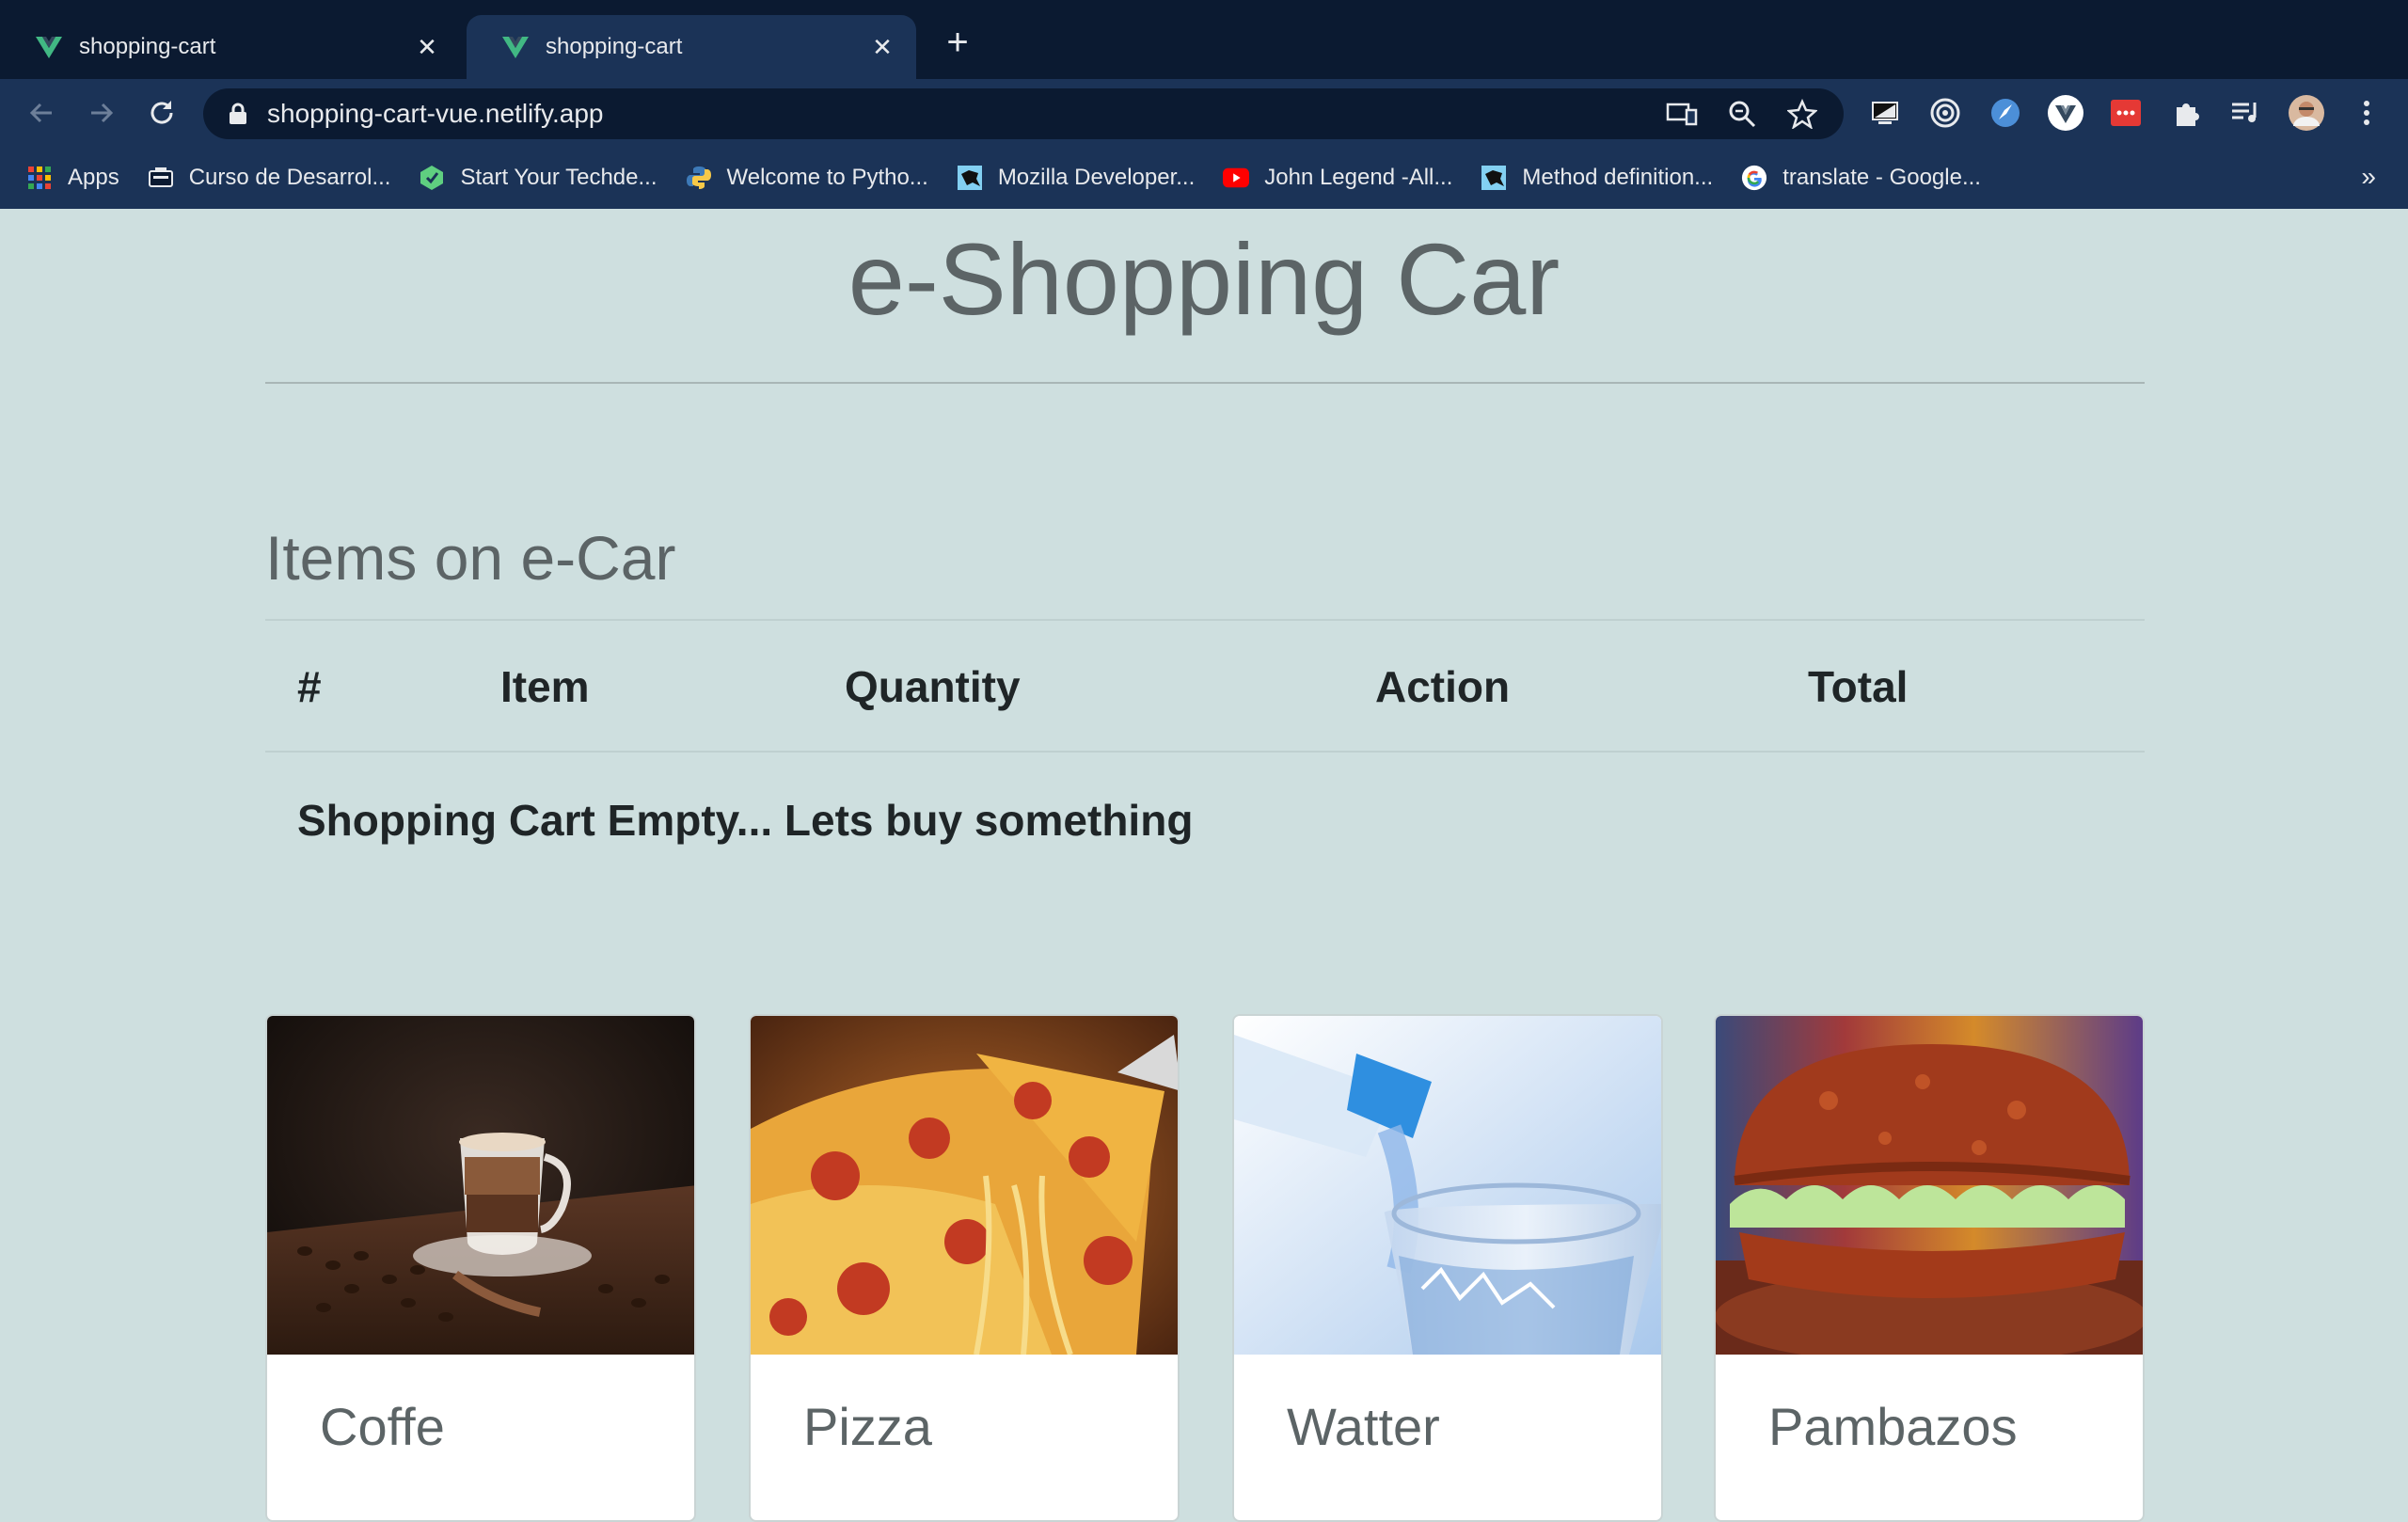  Describe the element at coordinates (432, 178) in the screenshot. I see `techdegree-icon` at that location.